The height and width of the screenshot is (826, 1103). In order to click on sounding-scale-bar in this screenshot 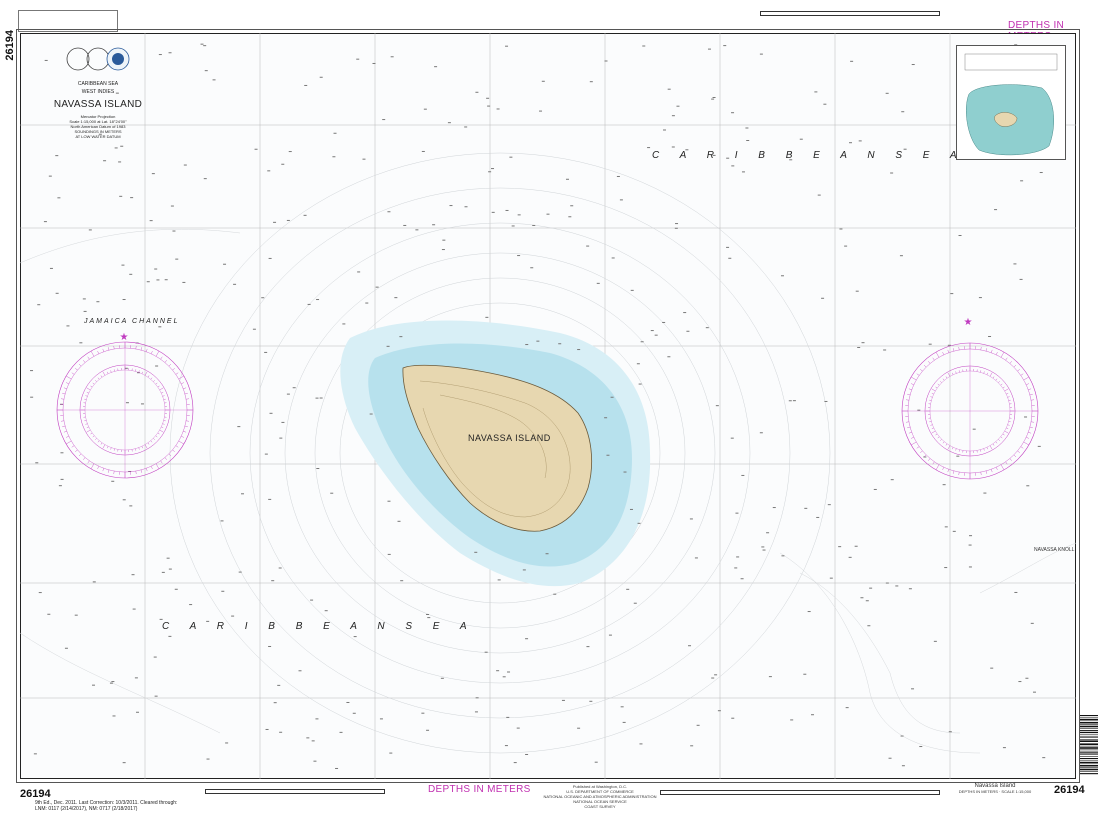, I will do `click(800, 792)`.